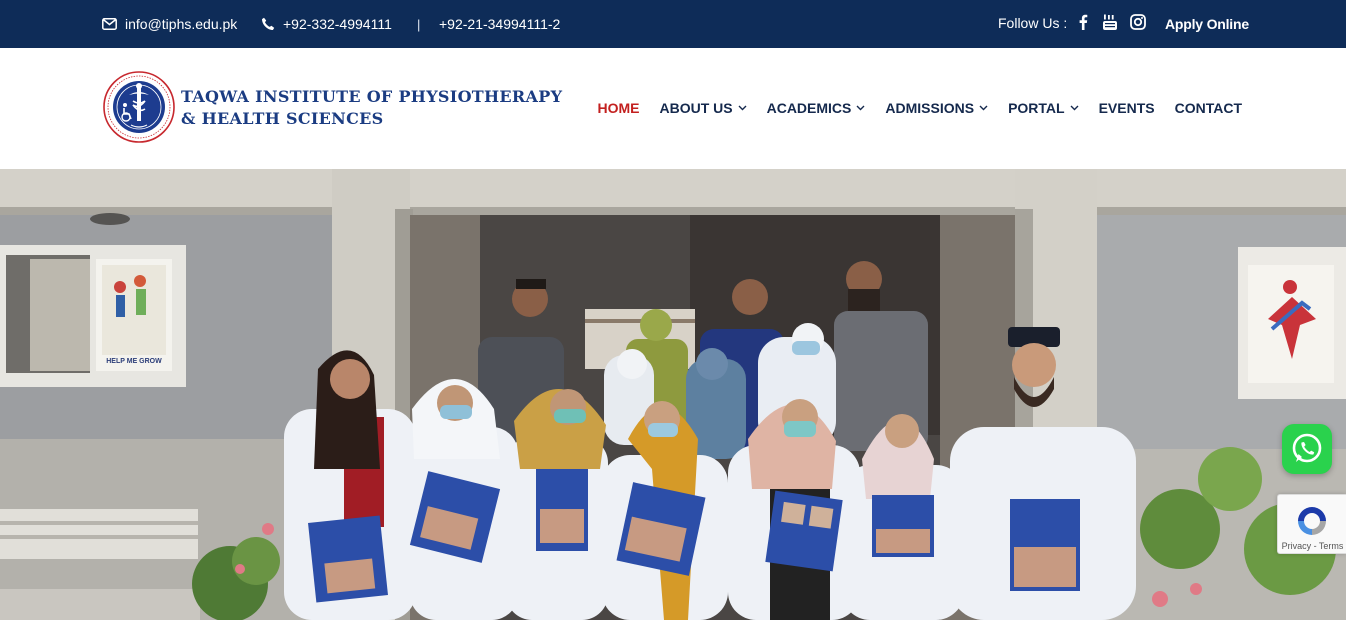 The height and width of the screenshot is (620, 1346). I want to click on nav-academics-label: ACADEMICS, so click(809, 108).